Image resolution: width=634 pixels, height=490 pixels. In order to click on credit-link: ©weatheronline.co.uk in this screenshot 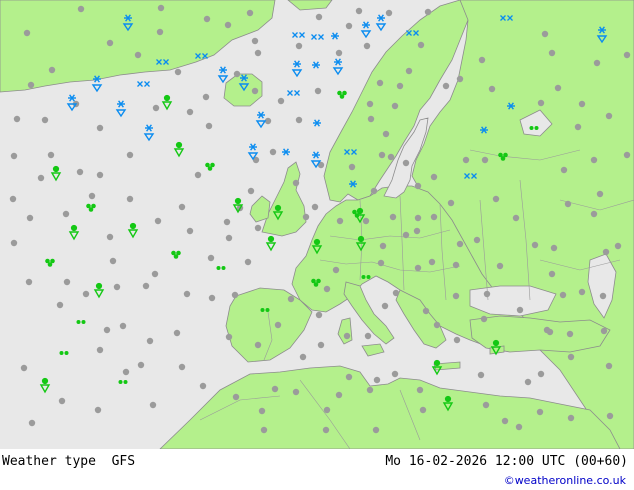, I will do `click(565, 480)`.